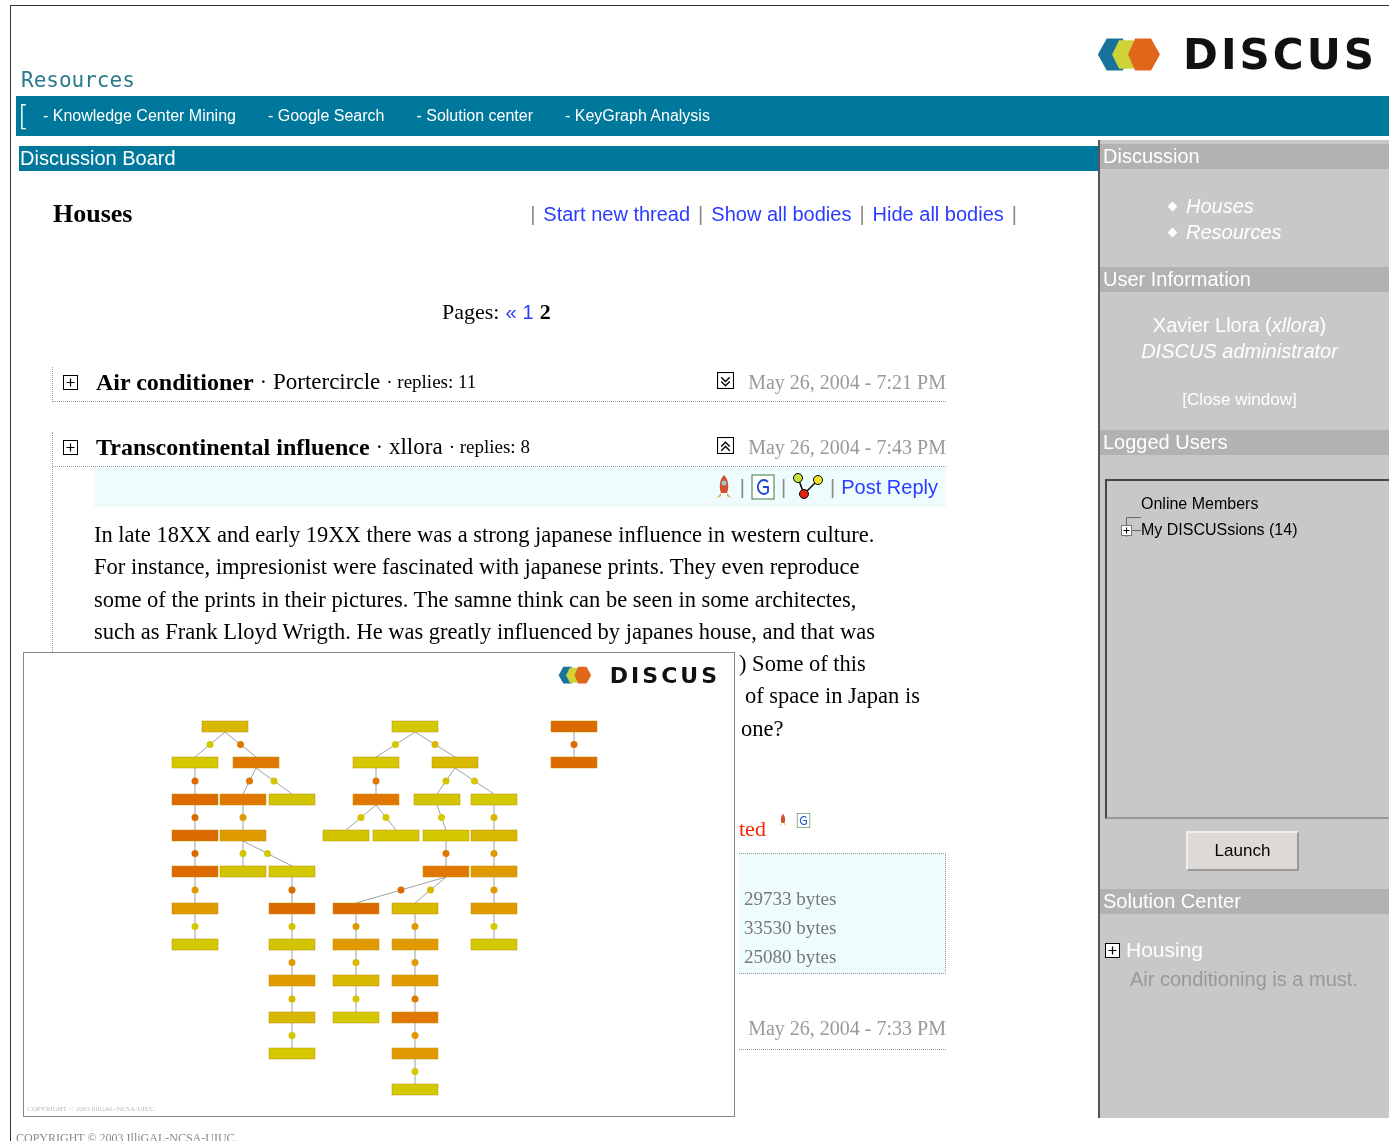 The height and width of the screenshot is (1141, 1389). I want to click on rocket-icon, so click(782, 820).